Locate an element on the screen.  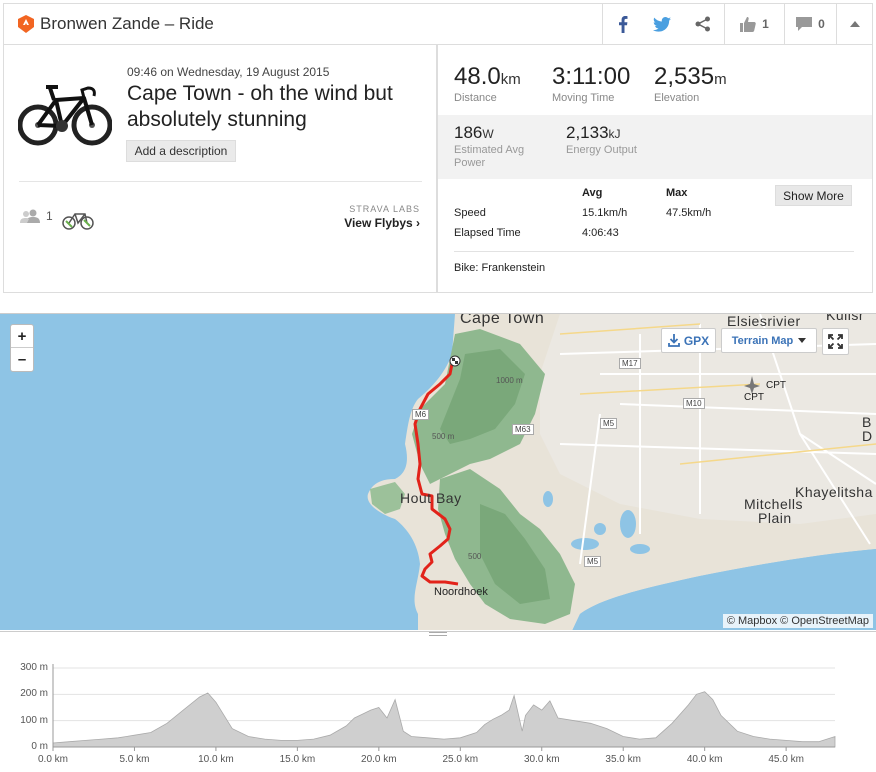
x-tick-label: 15.0 km is located at coordinates (297, 759).